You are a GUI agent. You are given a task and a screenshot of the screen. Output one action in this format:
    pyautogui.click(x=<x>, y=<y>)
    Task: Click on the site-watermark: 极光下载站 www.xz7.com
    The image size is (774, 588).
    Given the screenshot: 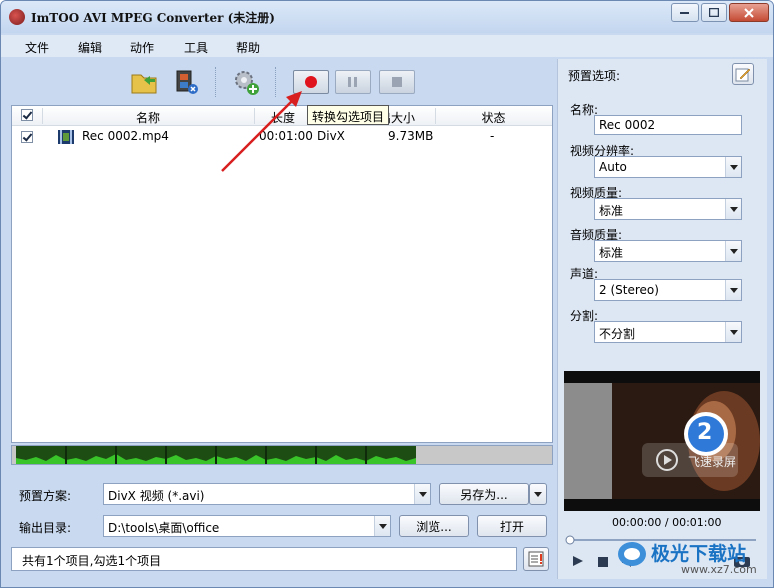 What is the action you would take?
    pyautogui.click(x=692, y=559)
    